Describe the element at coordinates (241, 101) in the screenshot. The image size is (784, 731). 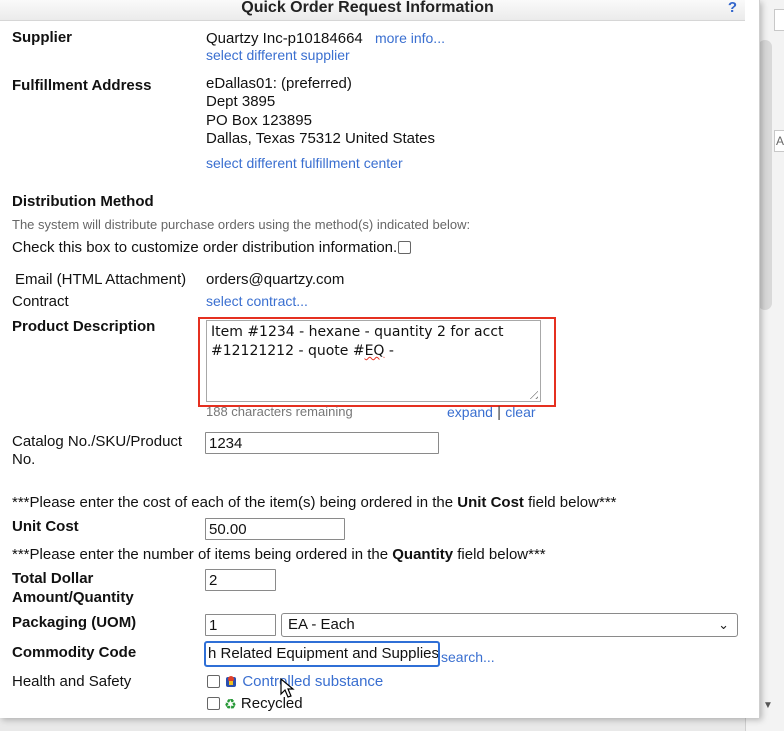
I see `fulfillment-address-line-2: Dept 3895` at that location.